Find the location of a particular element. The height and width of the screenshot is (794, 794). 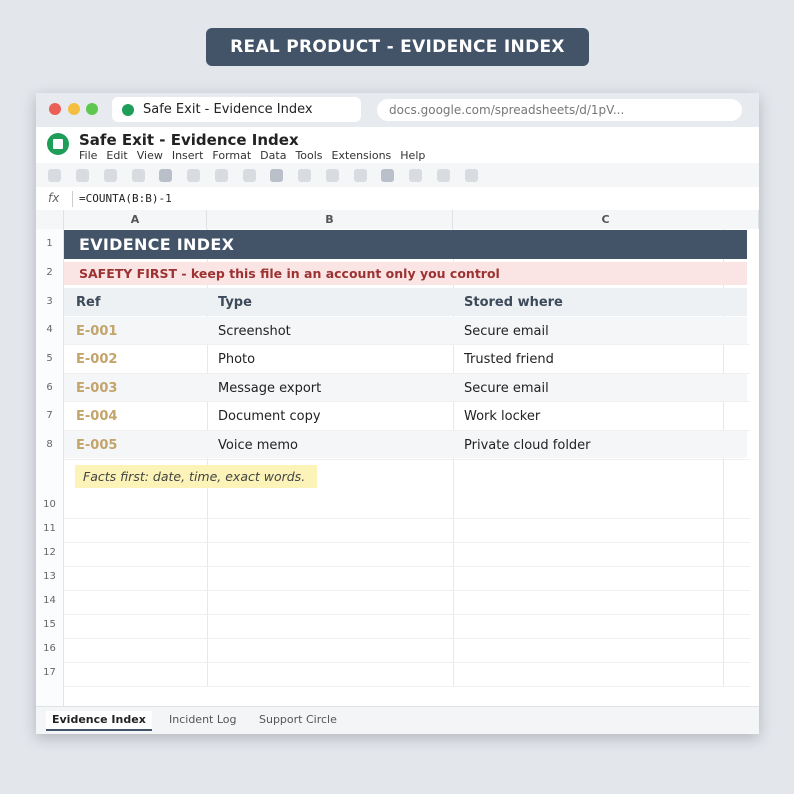

sheets-logo-icon is located at coordinates (58, 144).